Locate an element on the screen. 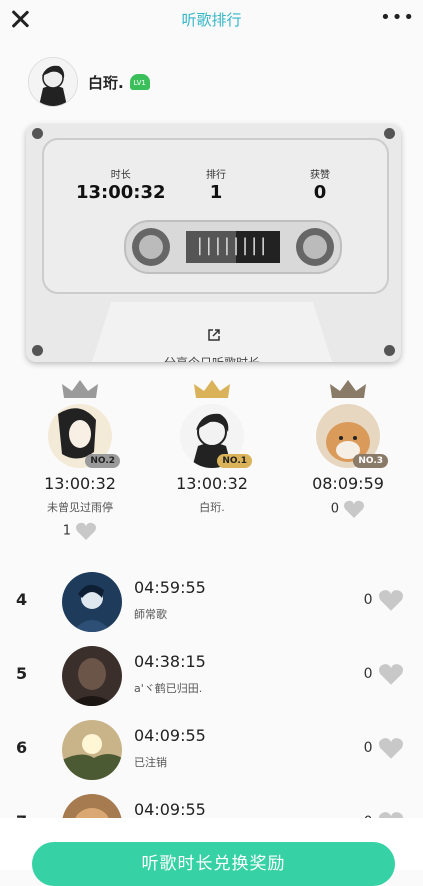  redeem-reward-button: 听歌时长兑换奖励 is located at coordinates (213, 864).